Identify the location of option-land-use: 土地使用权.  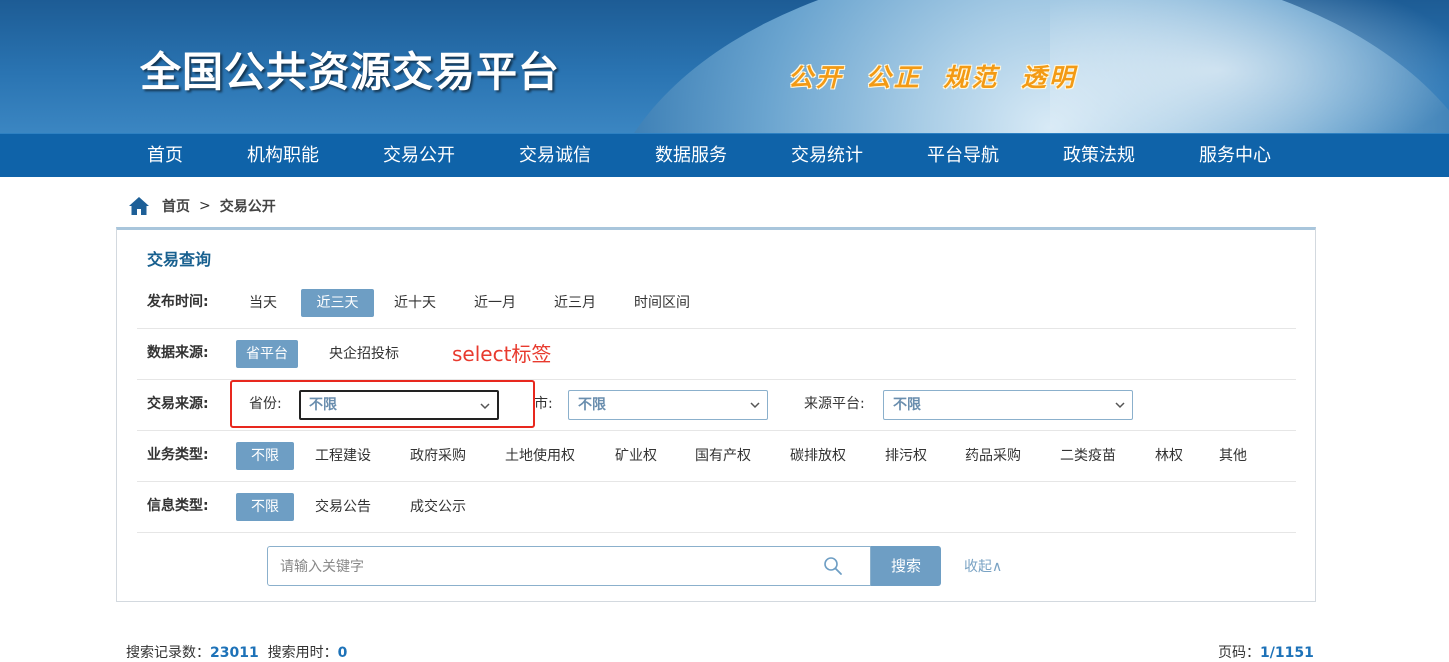
(540, 456).